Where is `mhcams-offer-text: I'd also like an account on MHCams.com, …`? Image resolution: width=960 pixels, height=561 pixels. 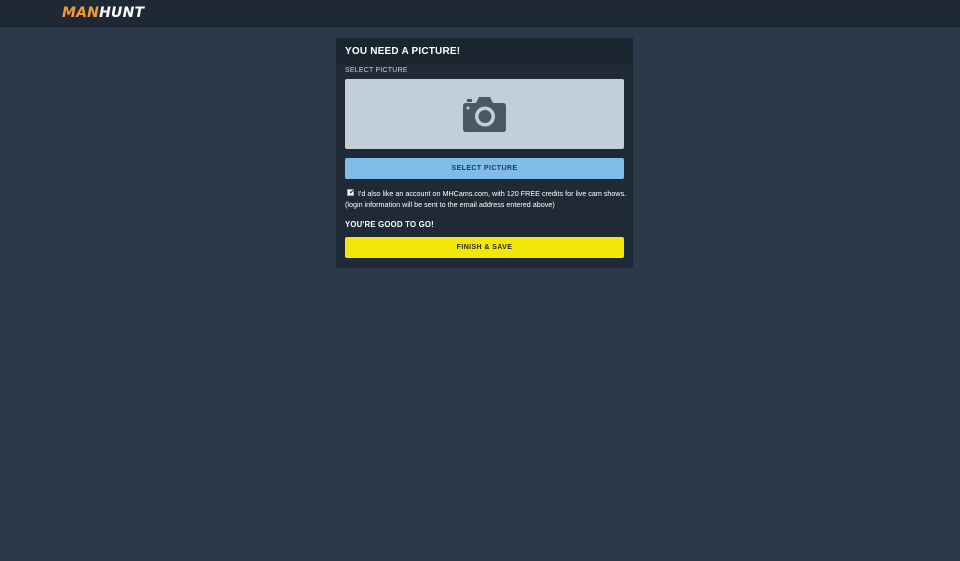 mhcams-offer-text: I'd also like an account on MHCams.com, … is located at coordinates (486, 199).